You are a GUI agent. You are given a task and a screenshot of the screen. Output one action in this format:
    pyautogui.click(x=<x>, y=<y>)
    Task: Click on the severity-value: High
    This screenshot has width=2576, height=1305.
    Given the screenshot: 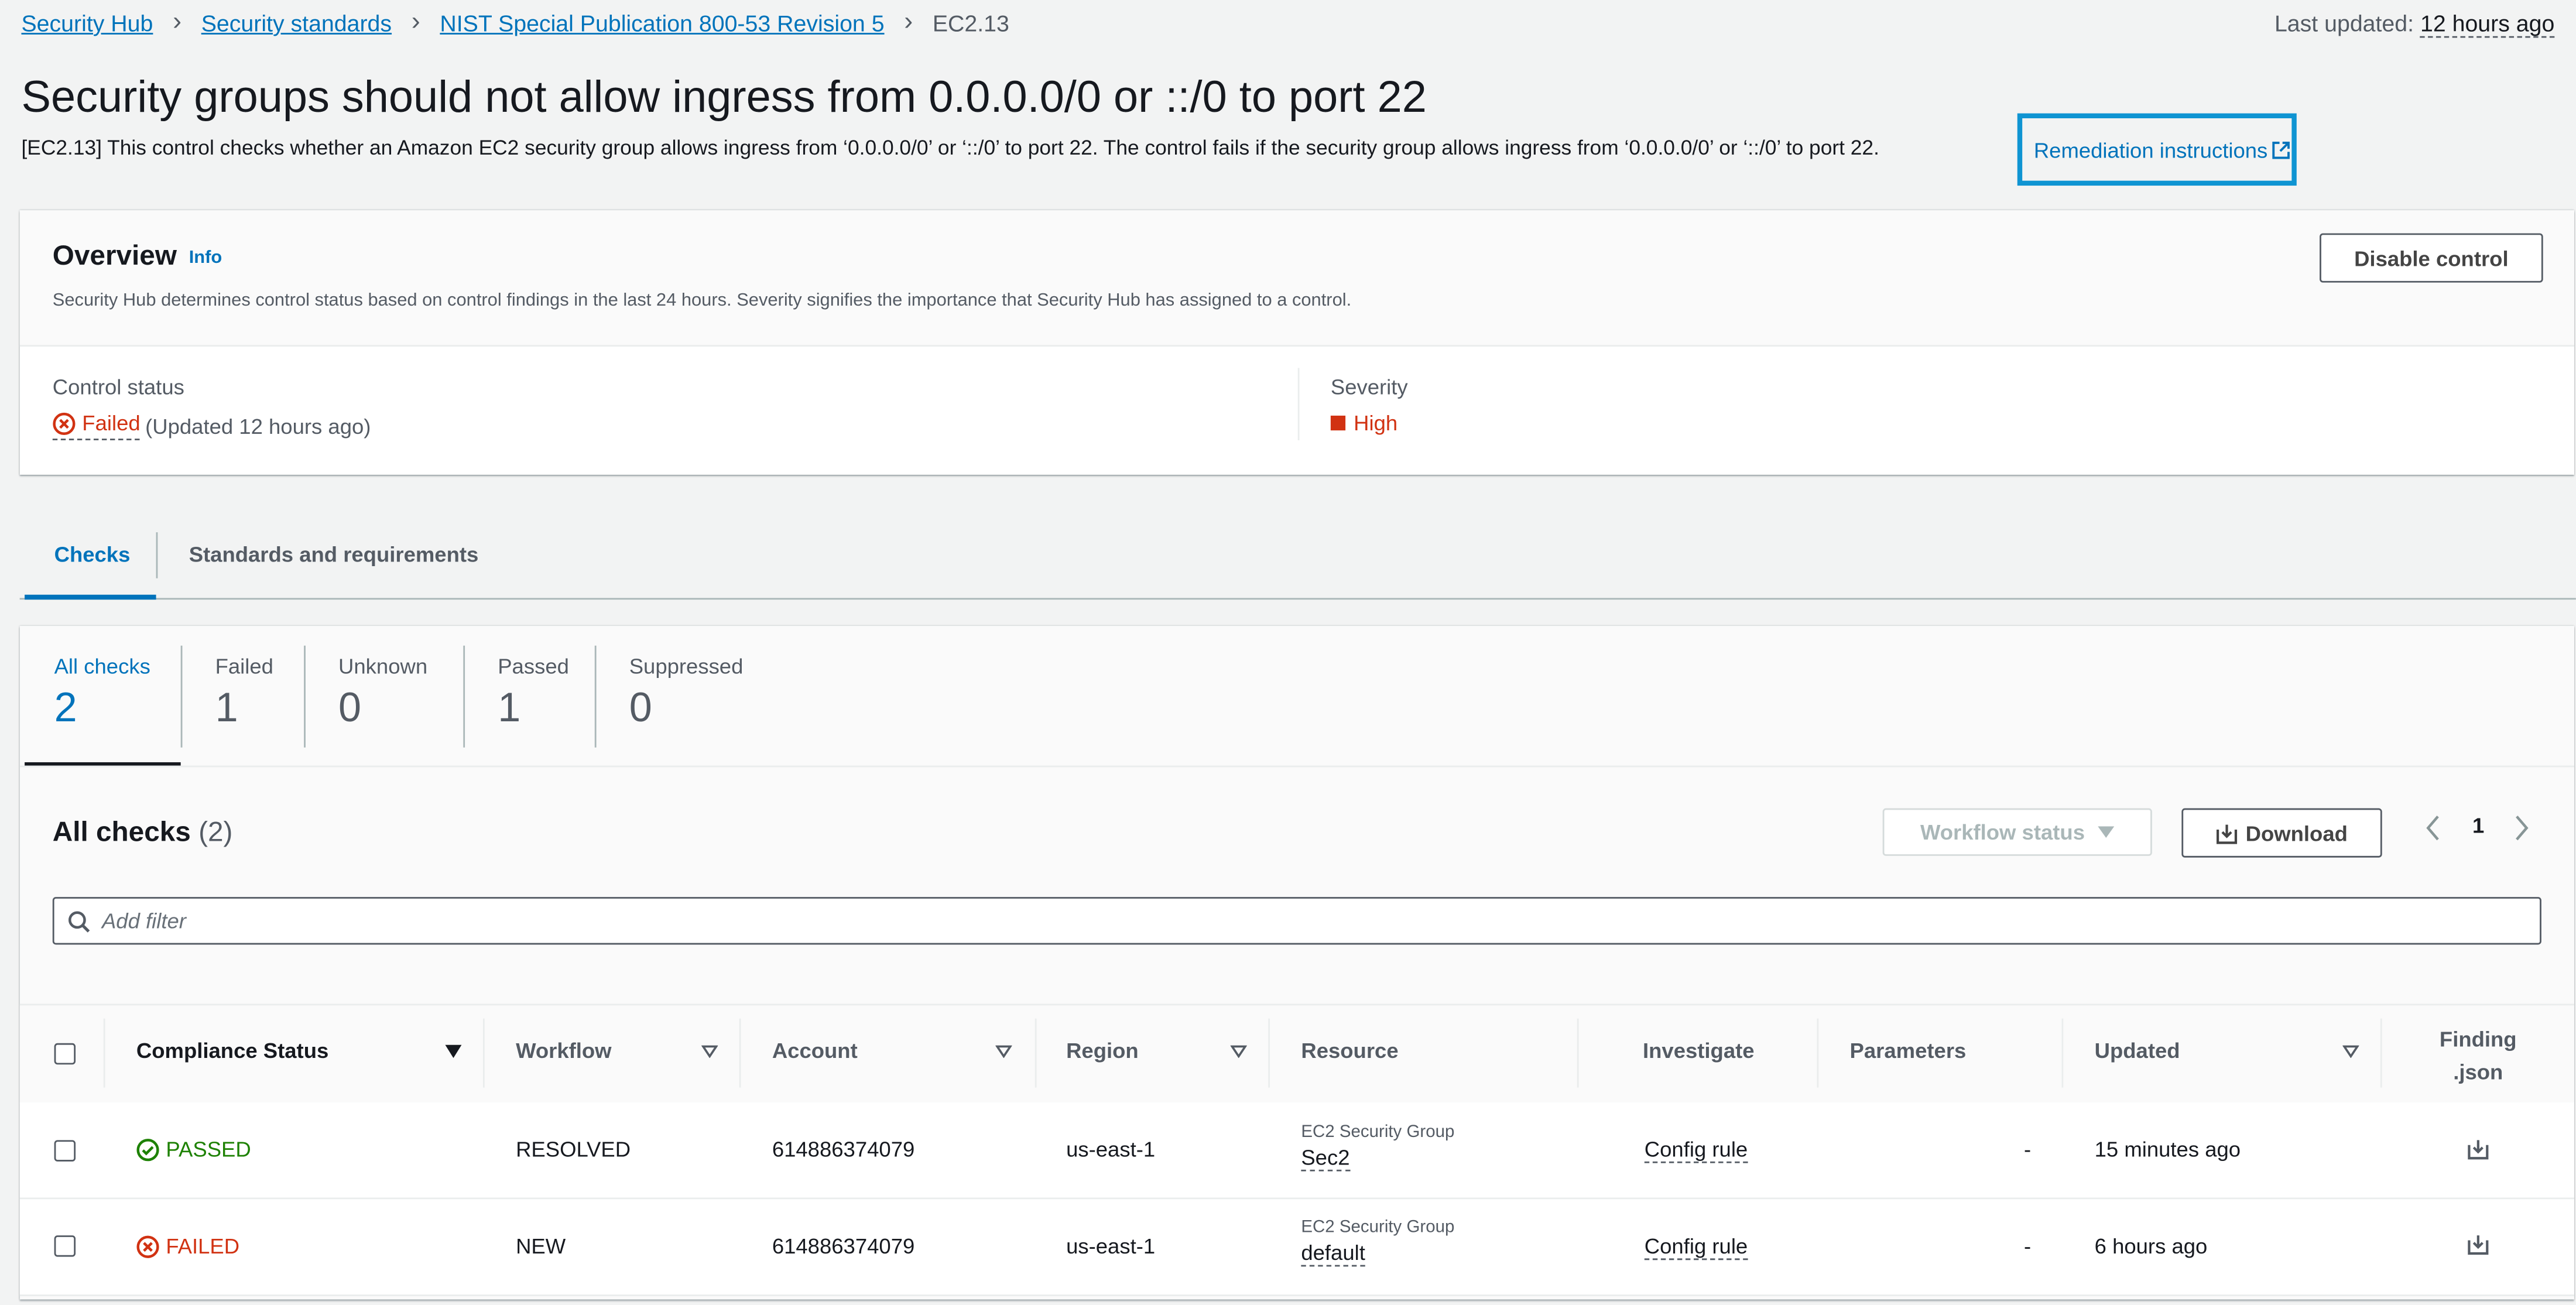 What is the action you would take?
    pyautogui.click(x=1363, y=423)
    